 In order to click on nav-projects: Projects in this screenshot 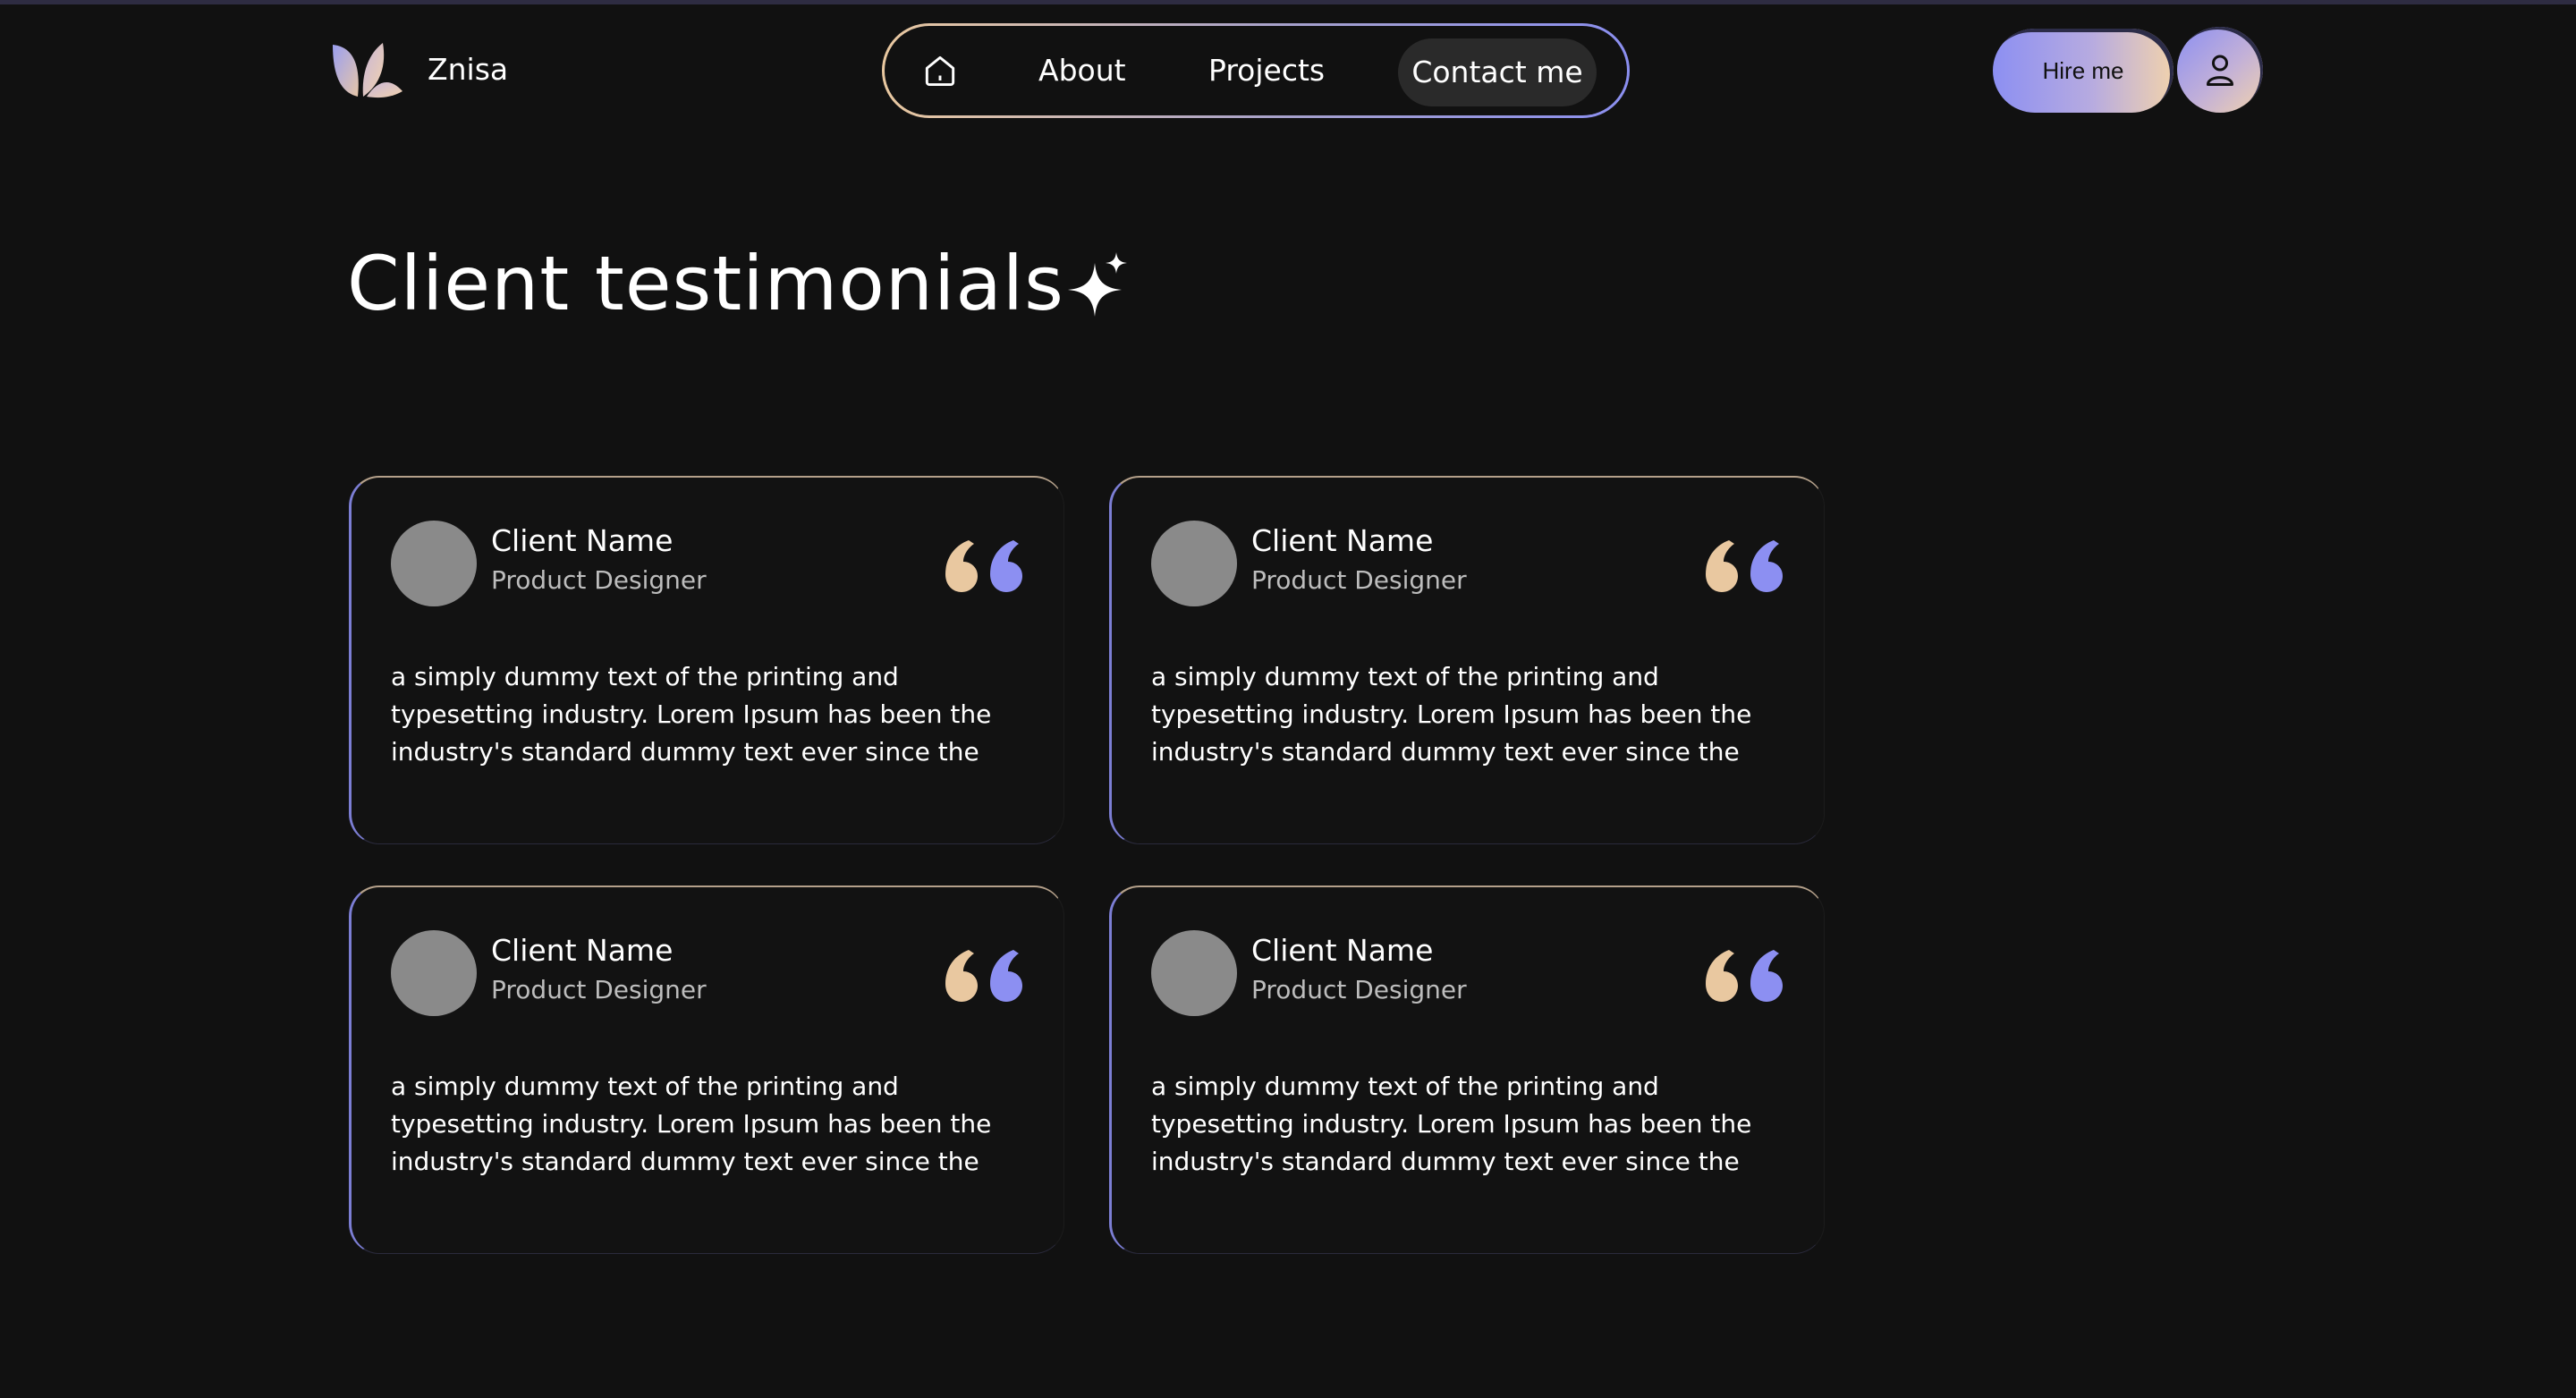, I will do `click(1266, 70)`.